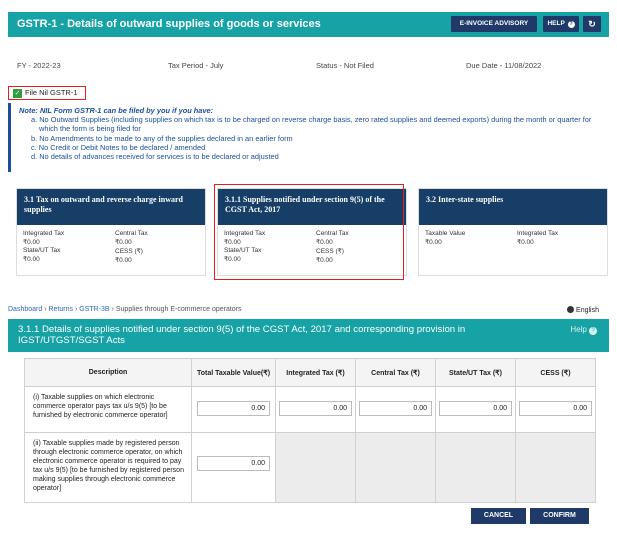  Describe the element at coordinates (129, 255) in the screenshot. I see `tile-field: CESS (₹) ₹0.00` at that location.